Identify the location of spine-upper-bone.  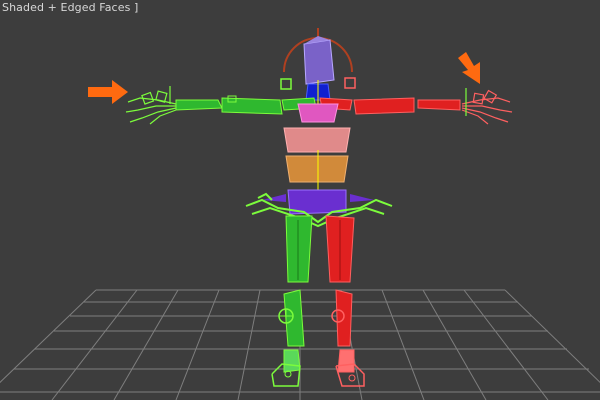
(317, 140).